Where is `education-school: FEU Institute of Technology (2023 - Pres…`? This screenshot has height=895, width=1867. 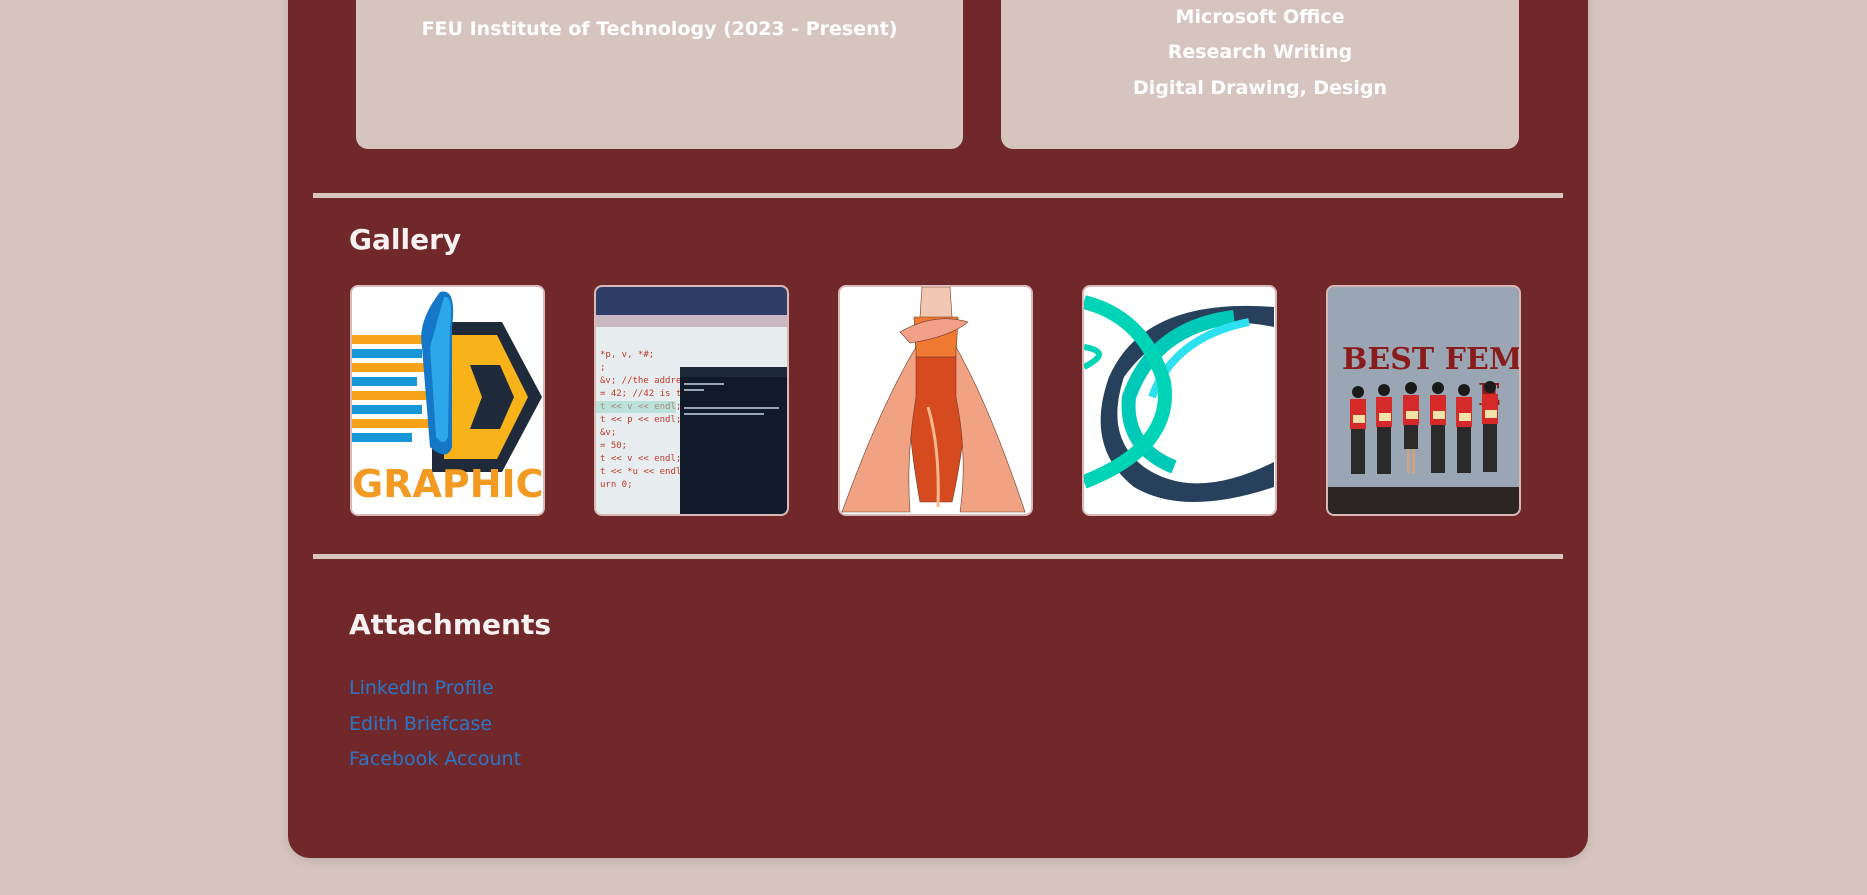 education-school: FEU Institute of Technology (2023 - Pres… is located at coordinates (659, 29).